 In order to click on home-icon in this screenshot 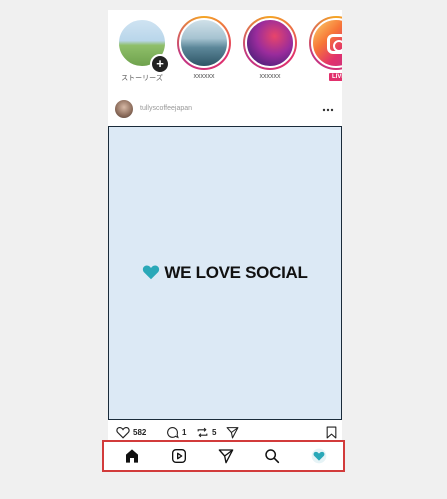, I will do `click(132, 456)`.